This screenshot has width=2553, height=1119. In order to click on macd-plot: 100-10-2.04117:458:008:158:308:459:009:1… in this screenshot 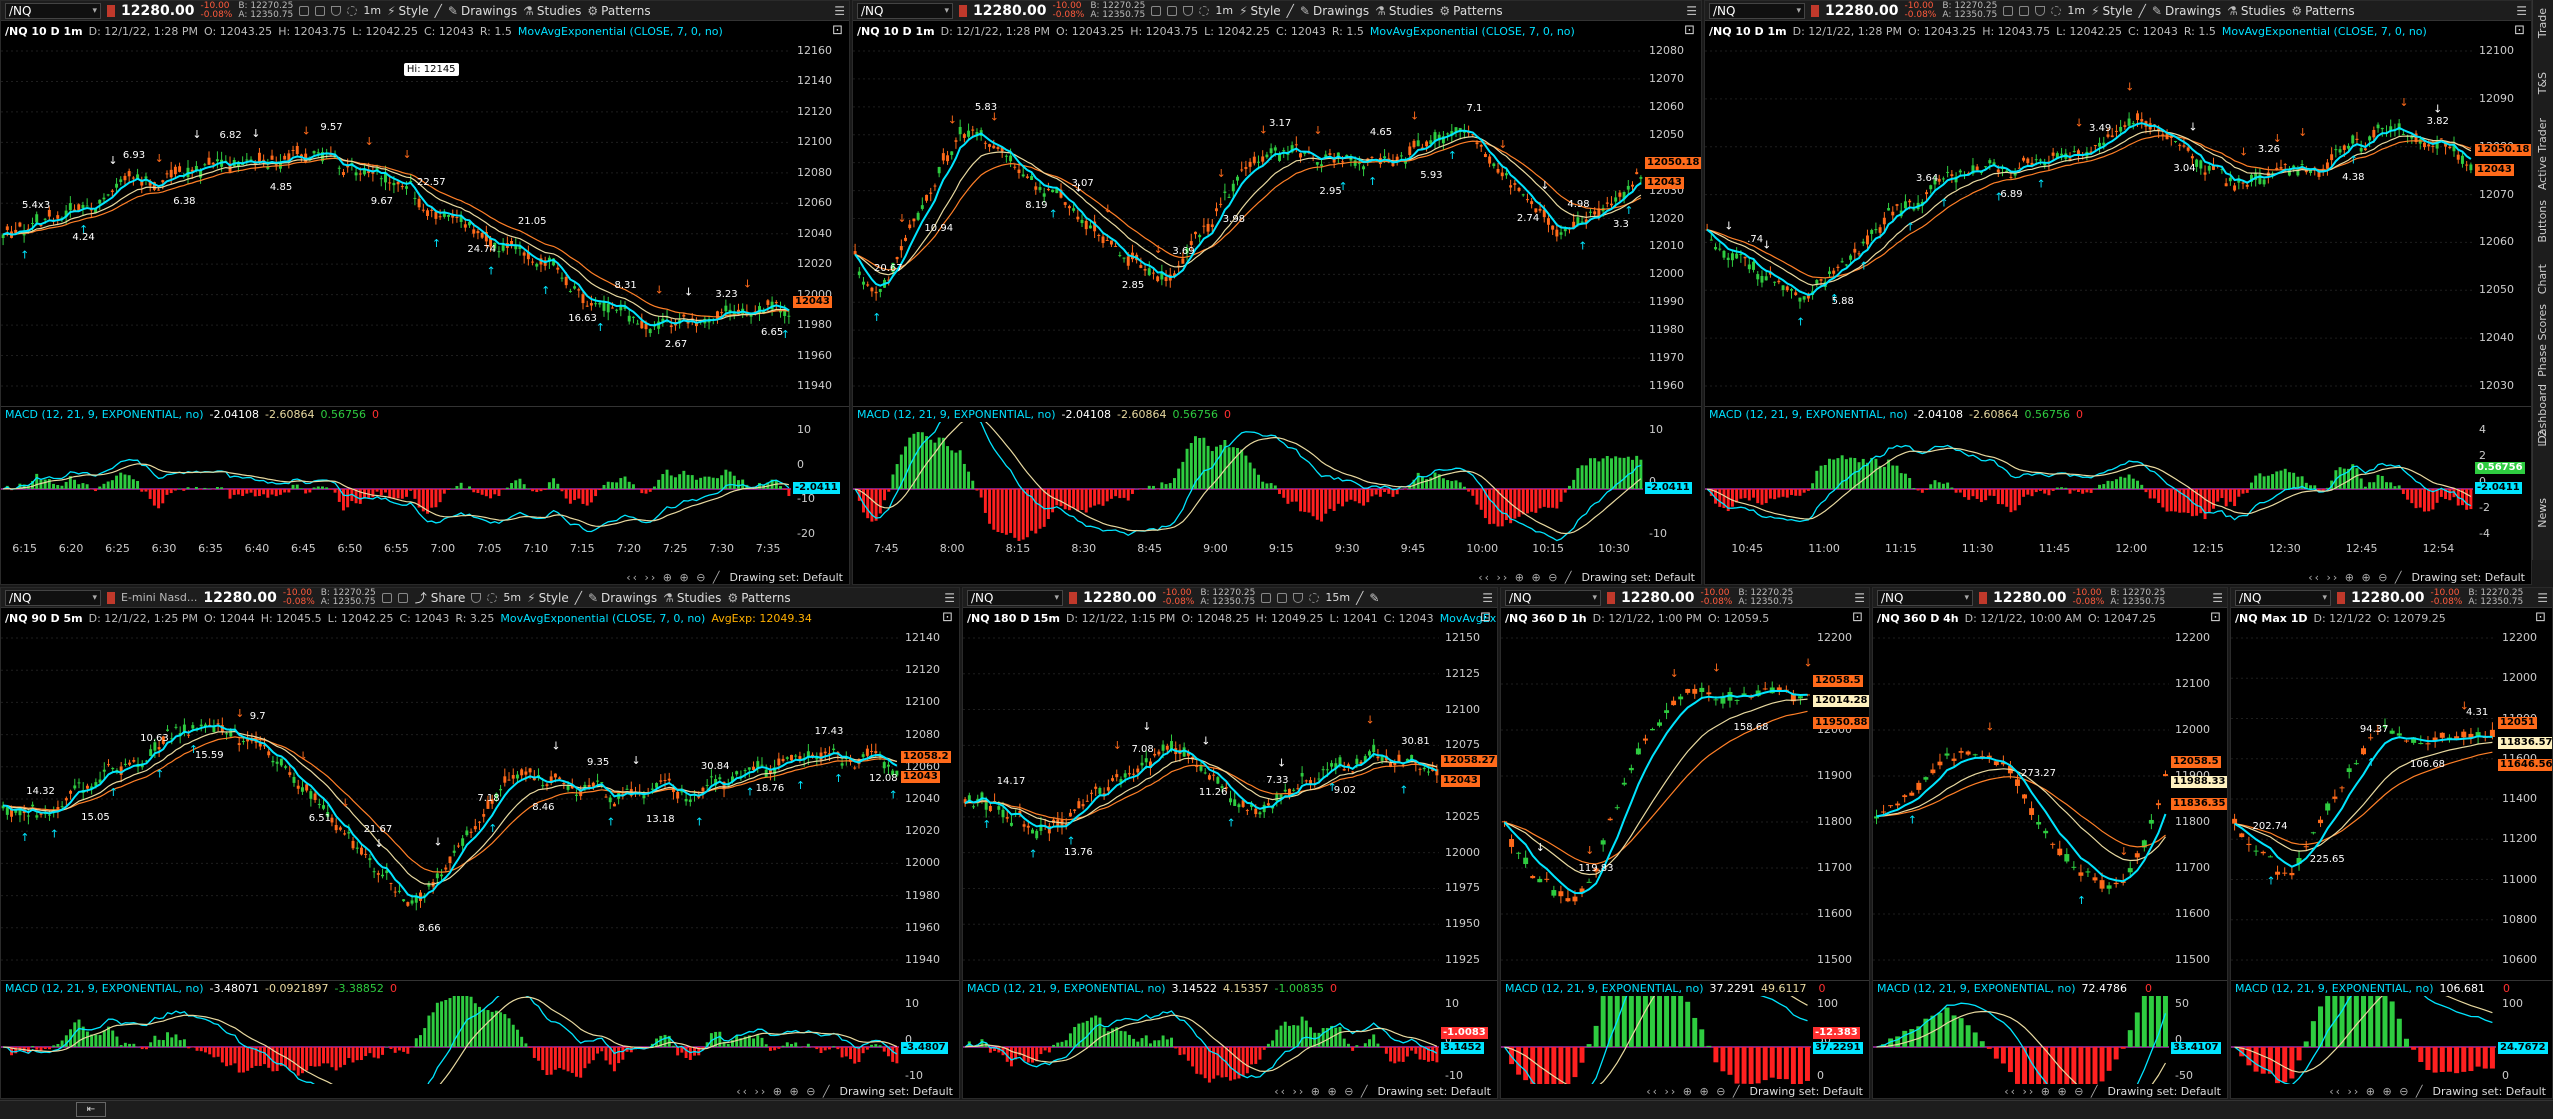, I will do `click(1277, 489)`.